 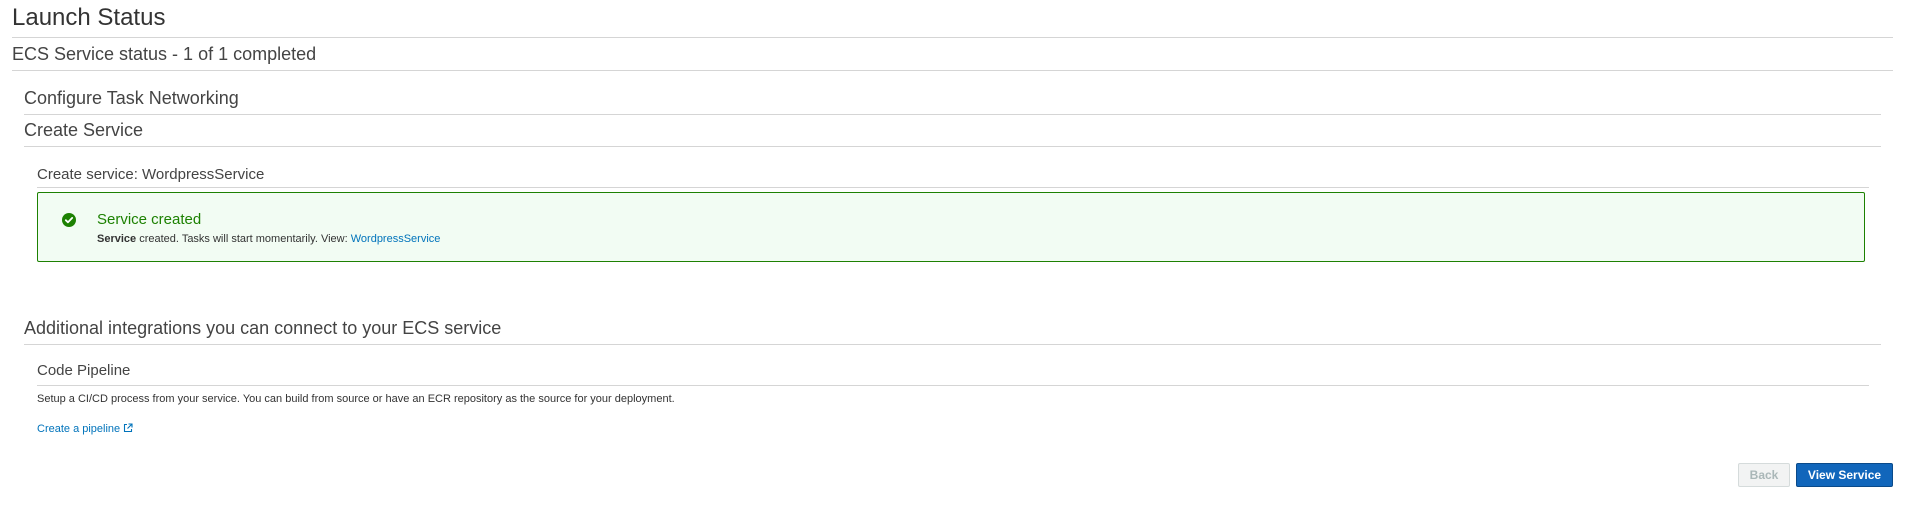 What do you see at coordinates (84, 370) in the screenshot?
I see `code-pipeline-title: Code Pipeline` at bounding box center [84, 370].